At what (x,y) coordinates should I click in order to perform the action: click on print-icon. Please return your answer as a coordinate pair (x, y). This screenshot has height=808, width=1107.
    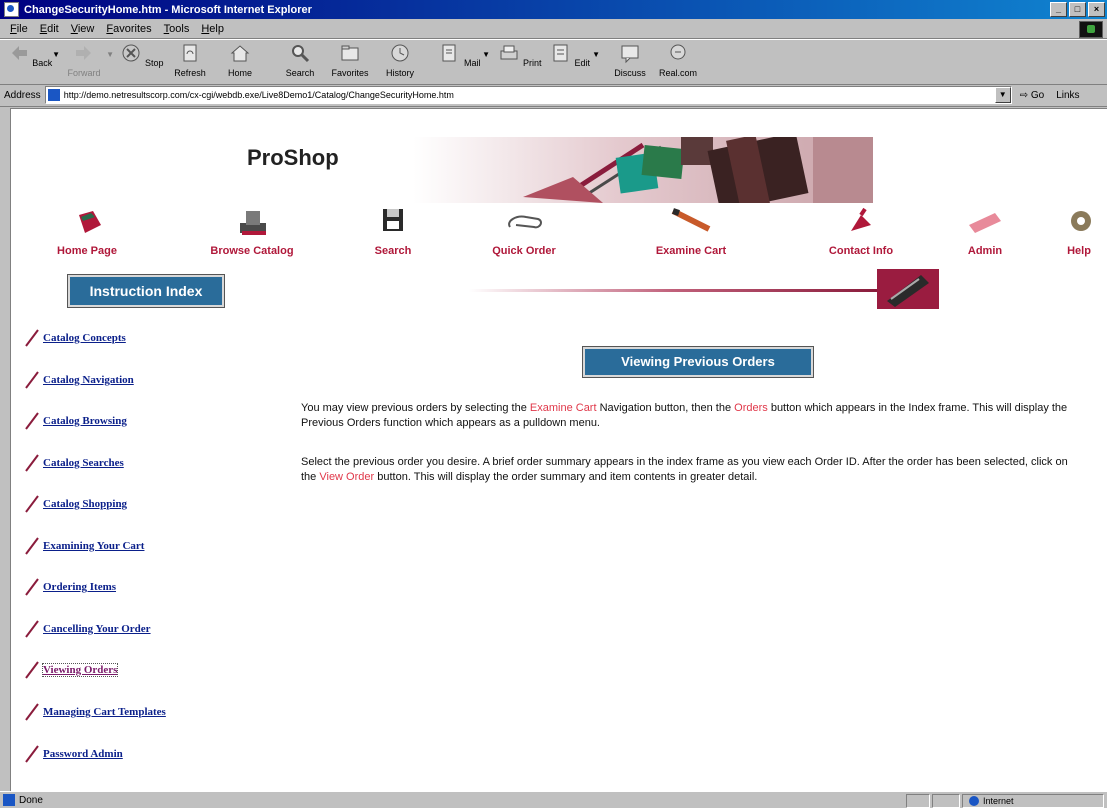
    Looking at the image, I should click on (509, 52).